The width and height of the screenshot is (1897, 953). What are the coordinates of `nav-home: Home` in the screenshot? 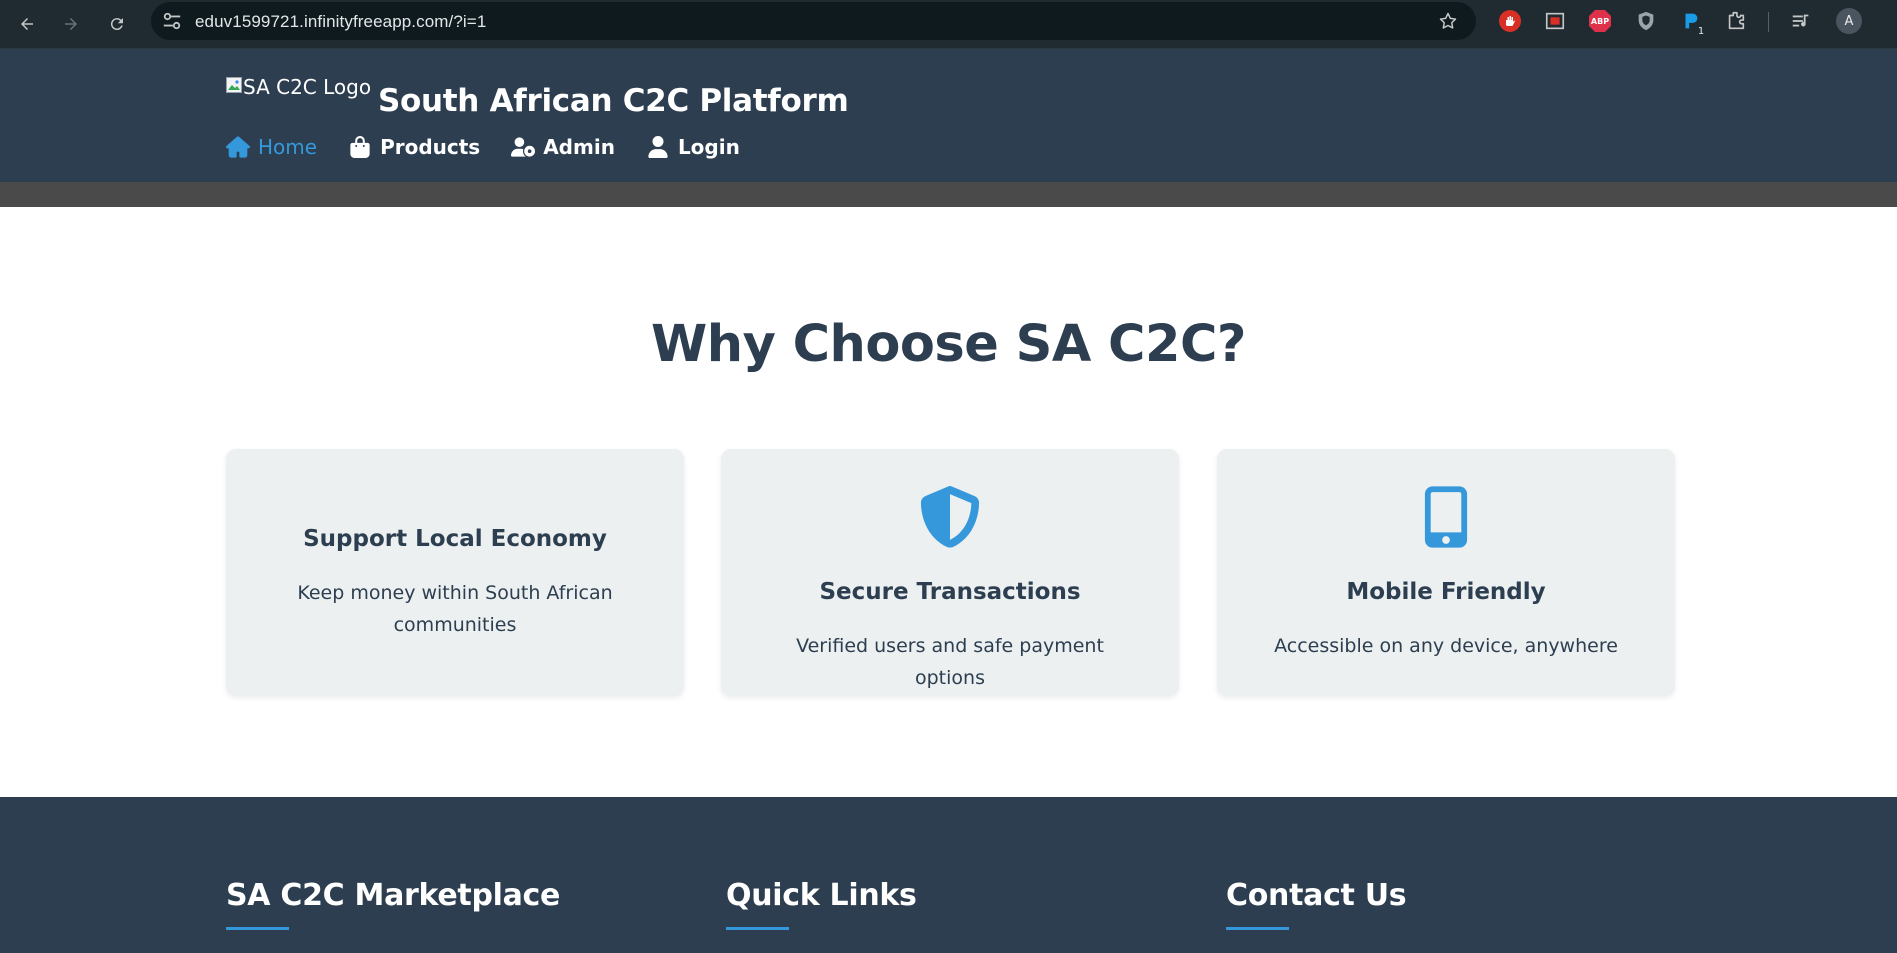 It's located at (271, 147).